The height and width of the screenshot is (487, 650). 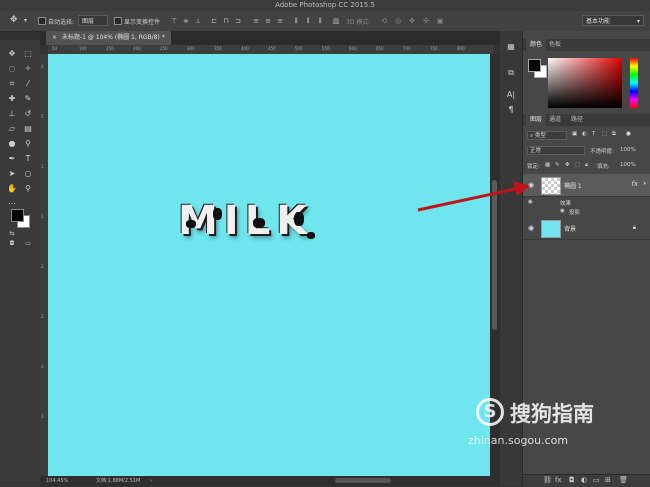 What do you see at coordinates (490, 412) in the screenshot?
I see `sogou-logo-icon: S` at bounding box center [490, 412].